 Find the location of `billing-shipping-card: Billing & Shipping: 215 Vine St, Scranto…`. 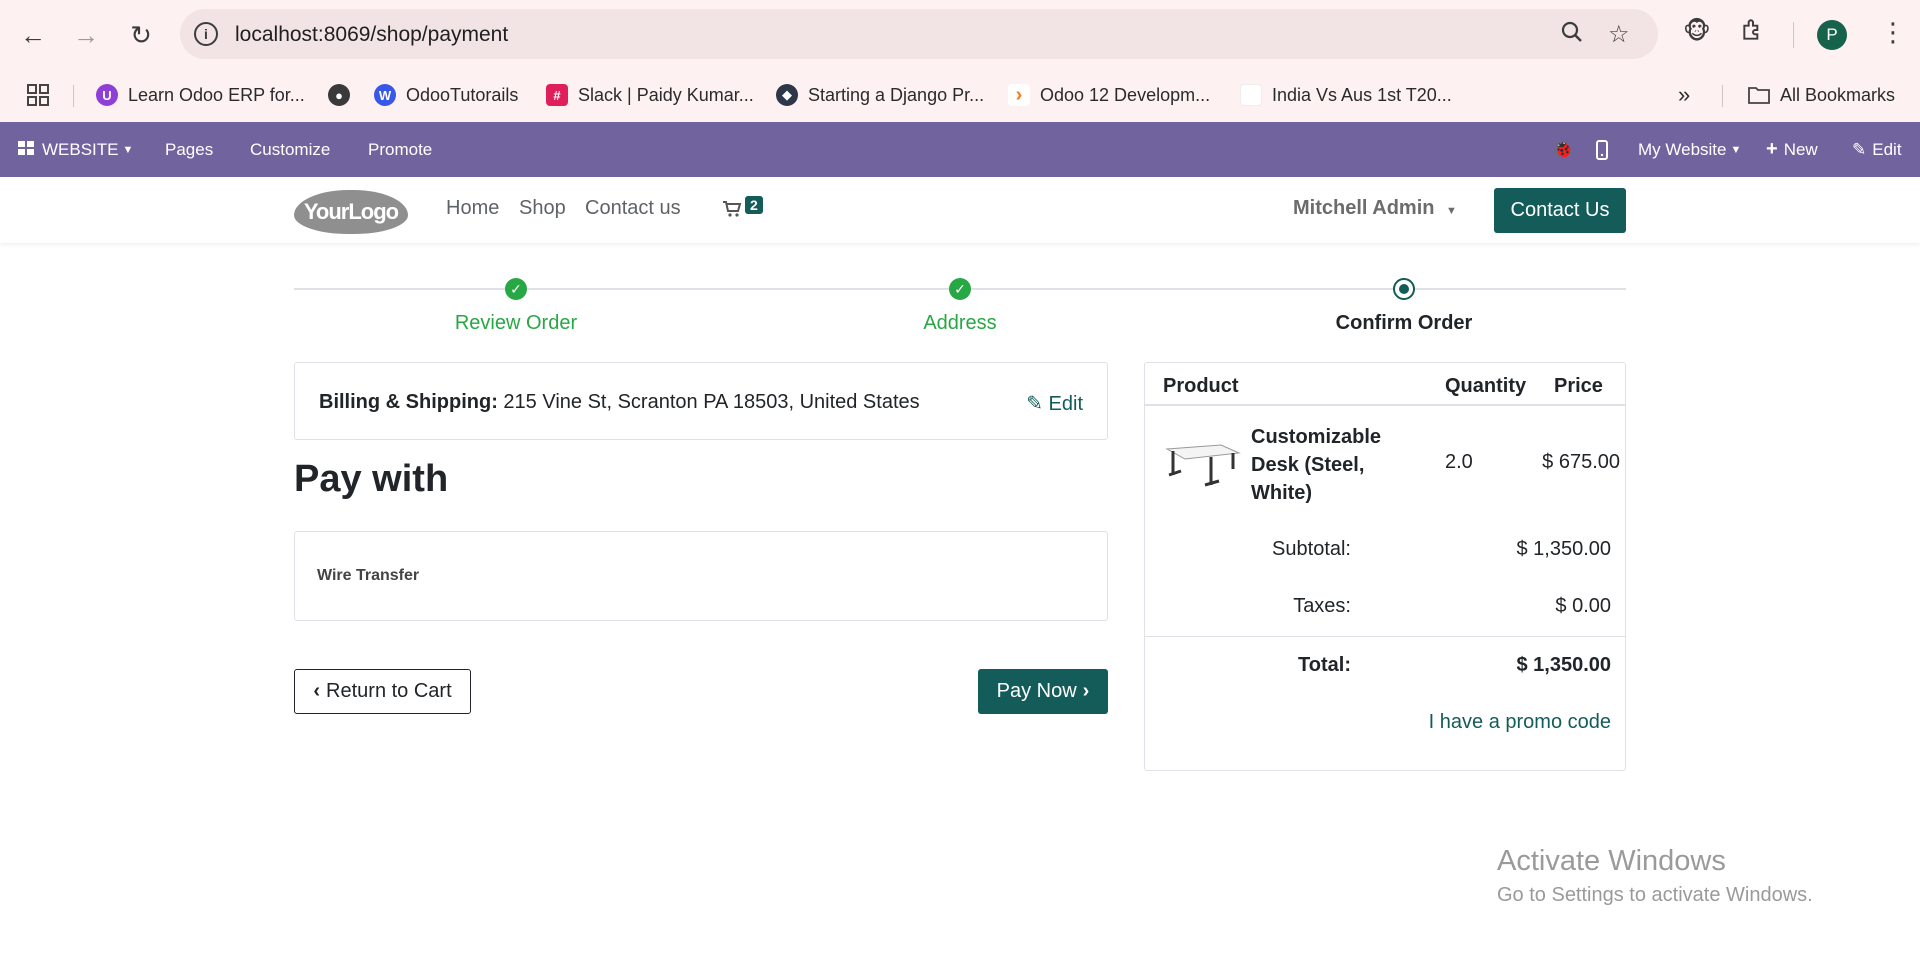

billing-shipping-card: Billing & Shipping: 215 Vine St, Scranto… is located at coordinates (701, 401).